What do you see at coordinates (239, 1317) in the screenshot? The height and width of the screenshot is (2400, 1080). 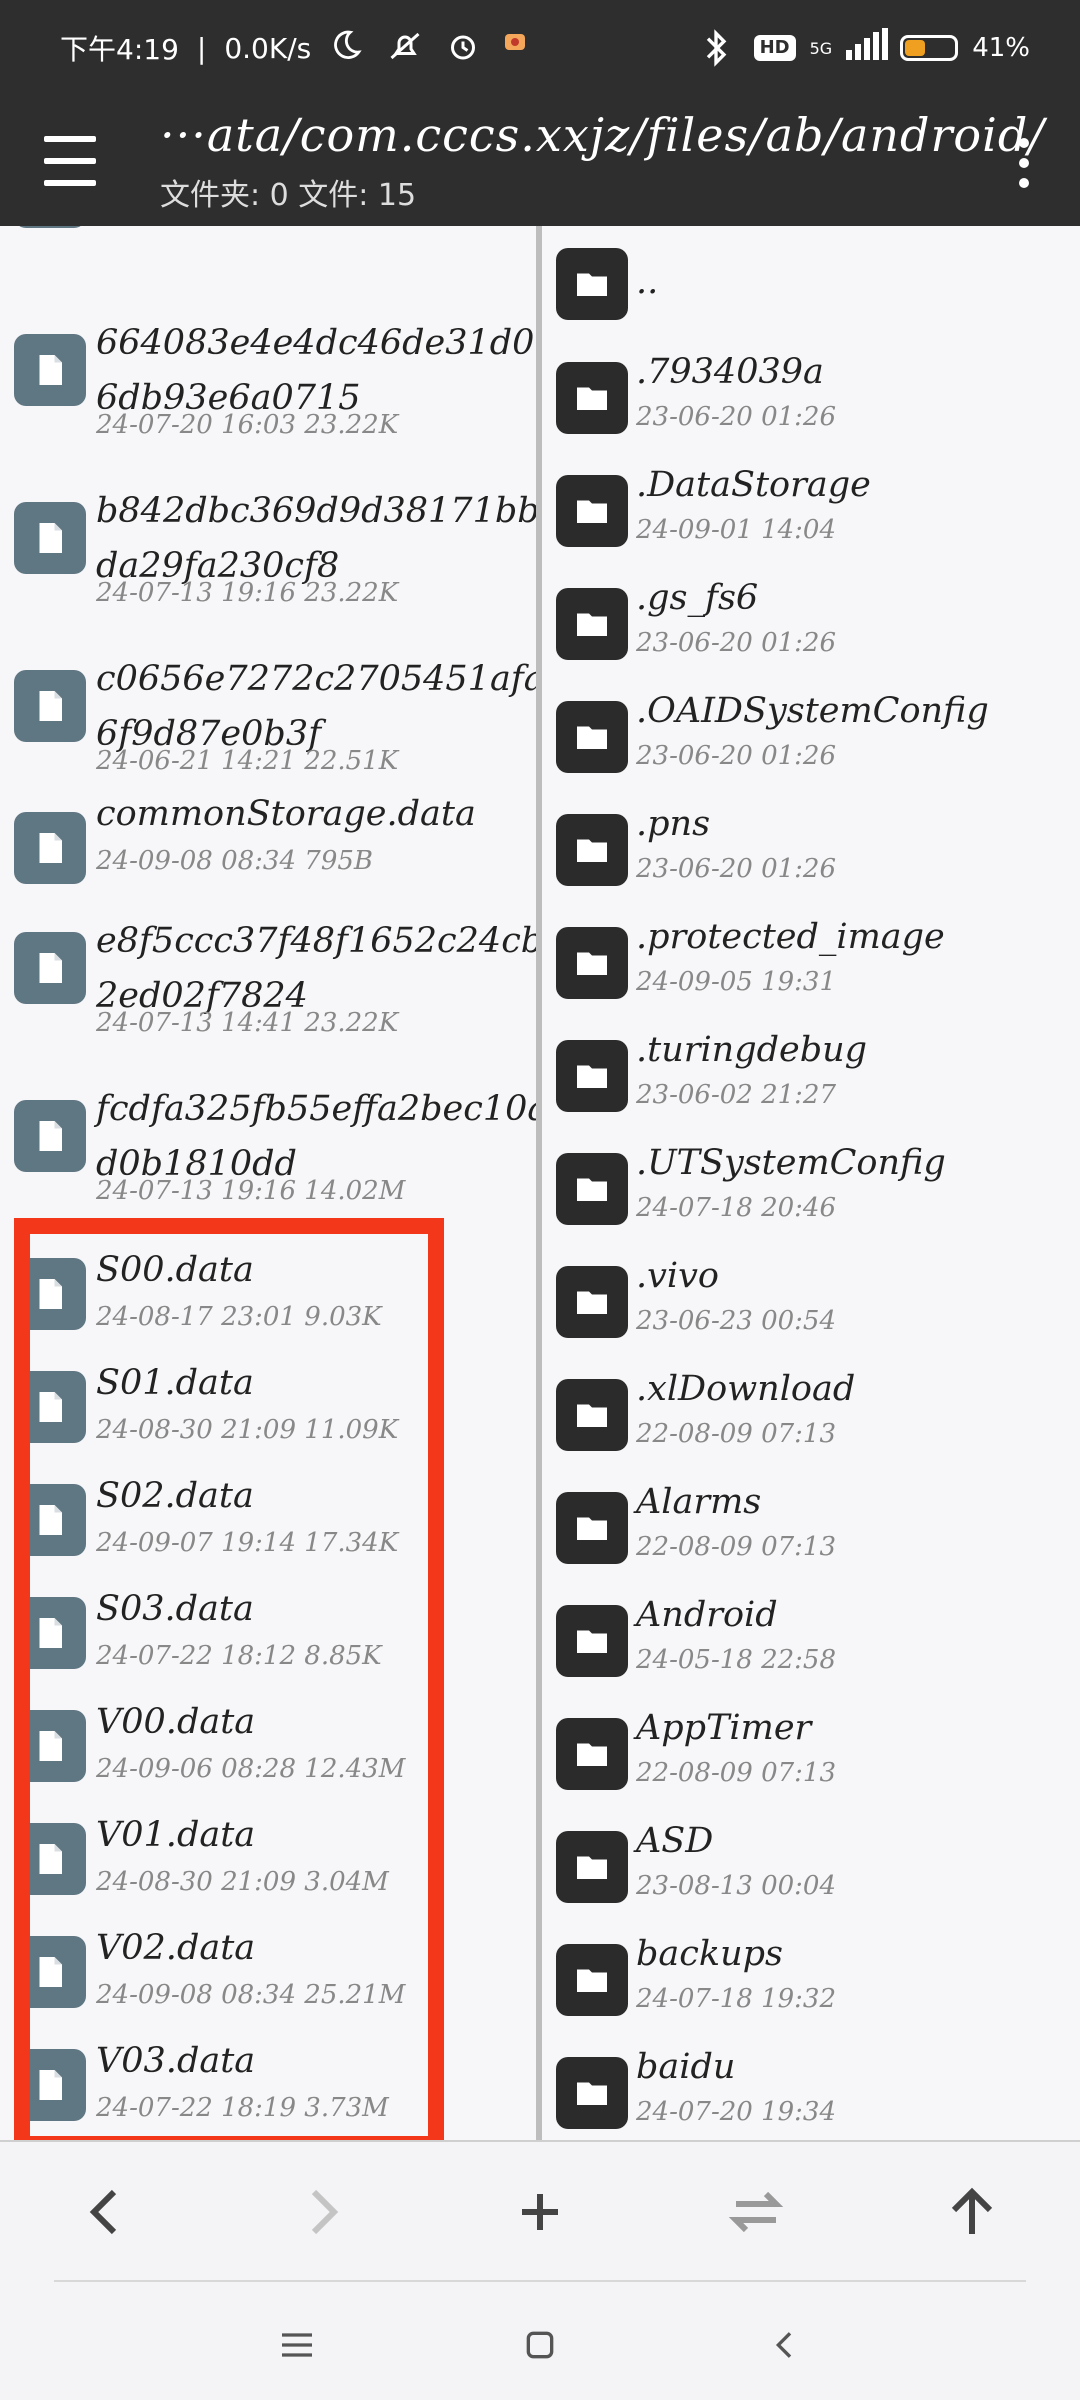 I see `file-meta: 24-08-17 23:01 9.03K` at bounding box center [239, 1317].